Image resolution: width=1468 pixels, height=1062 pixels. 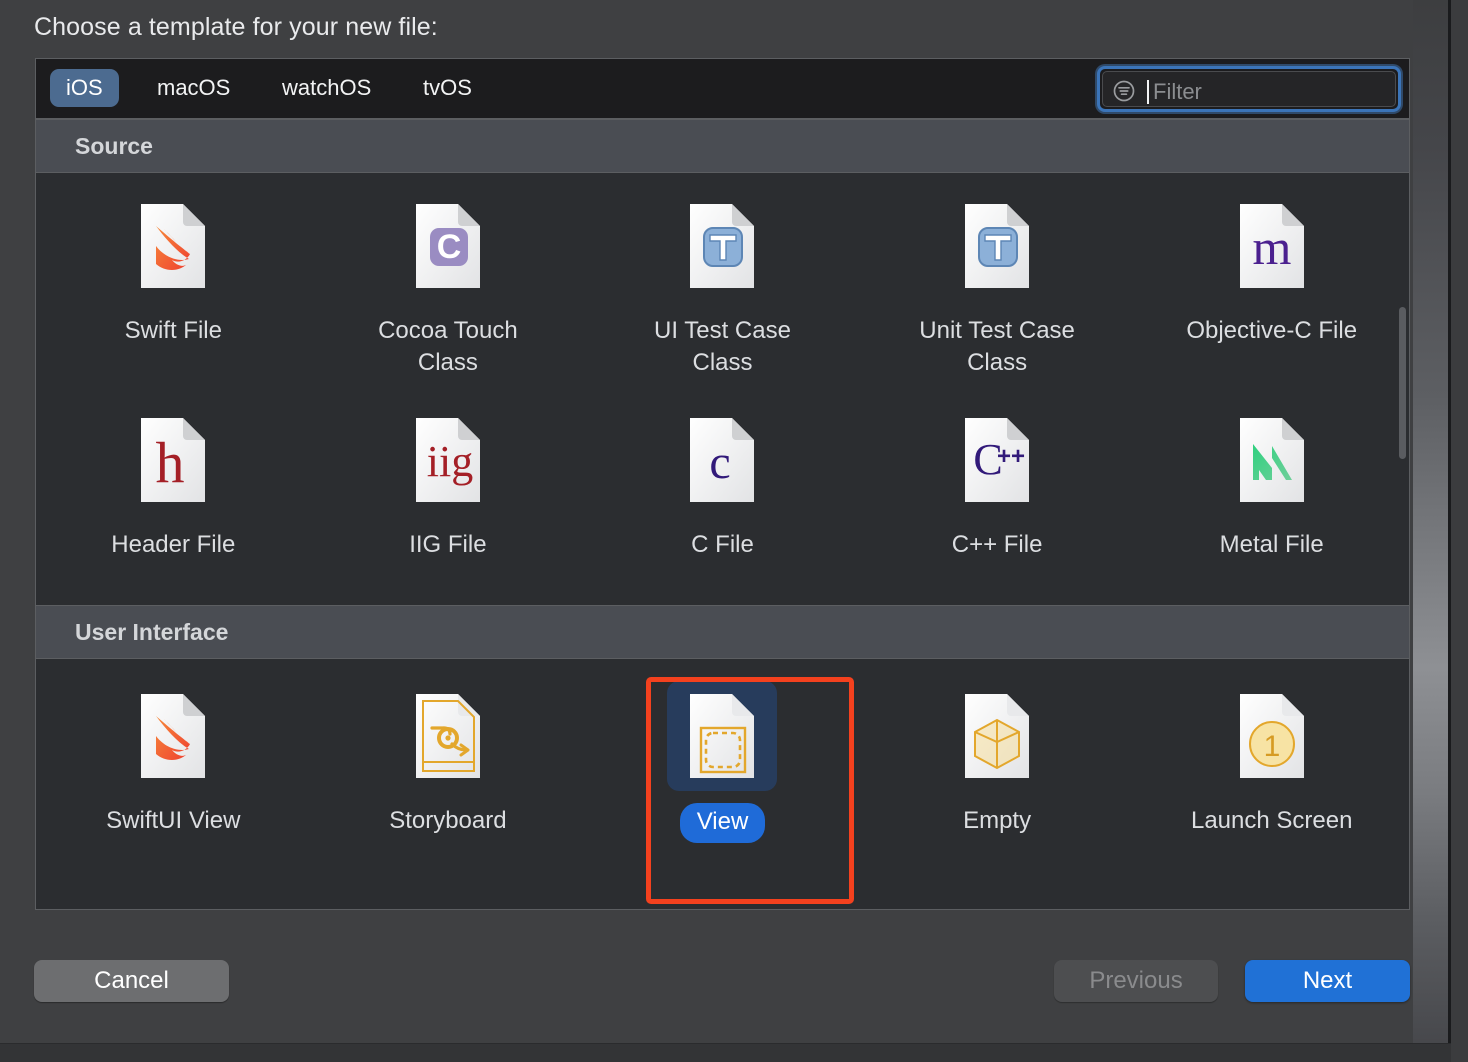 I want to click on template-label: UI Test Case Class, so click(x=722, y=346).